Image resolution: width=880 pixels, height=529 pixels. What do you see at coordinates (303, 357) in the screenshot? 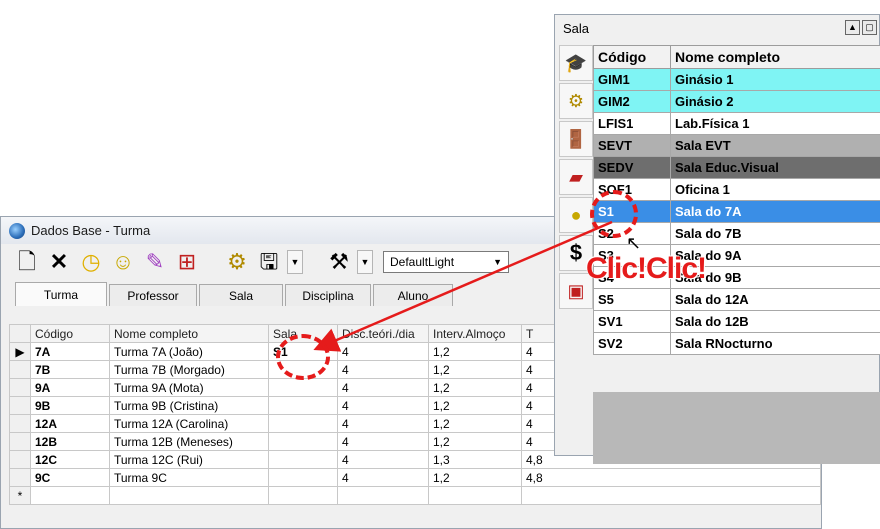
I see `target-highlight-circle` at bounding box center [303, 357].